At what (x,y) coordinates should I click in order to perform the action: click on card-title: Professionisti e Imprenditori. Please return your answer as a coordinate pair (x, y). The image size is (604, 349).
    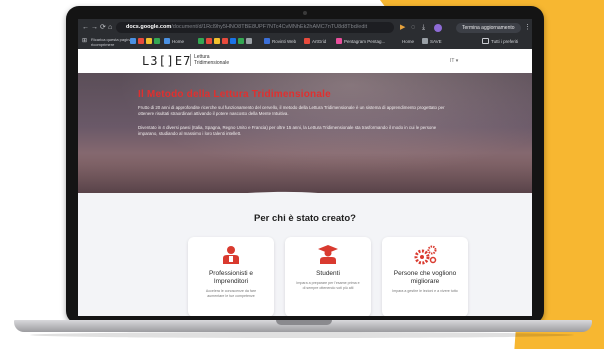
    Looking at the image, I should click on (231, 277).